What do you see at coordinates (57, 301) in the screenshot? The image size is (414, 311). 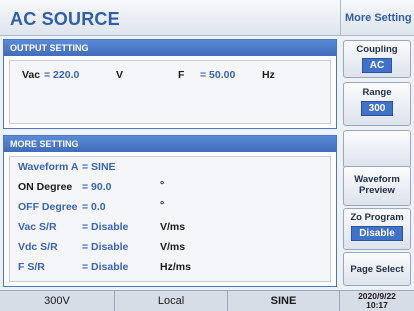 I see `status-range: 300V` at bounding box center [57, 301].